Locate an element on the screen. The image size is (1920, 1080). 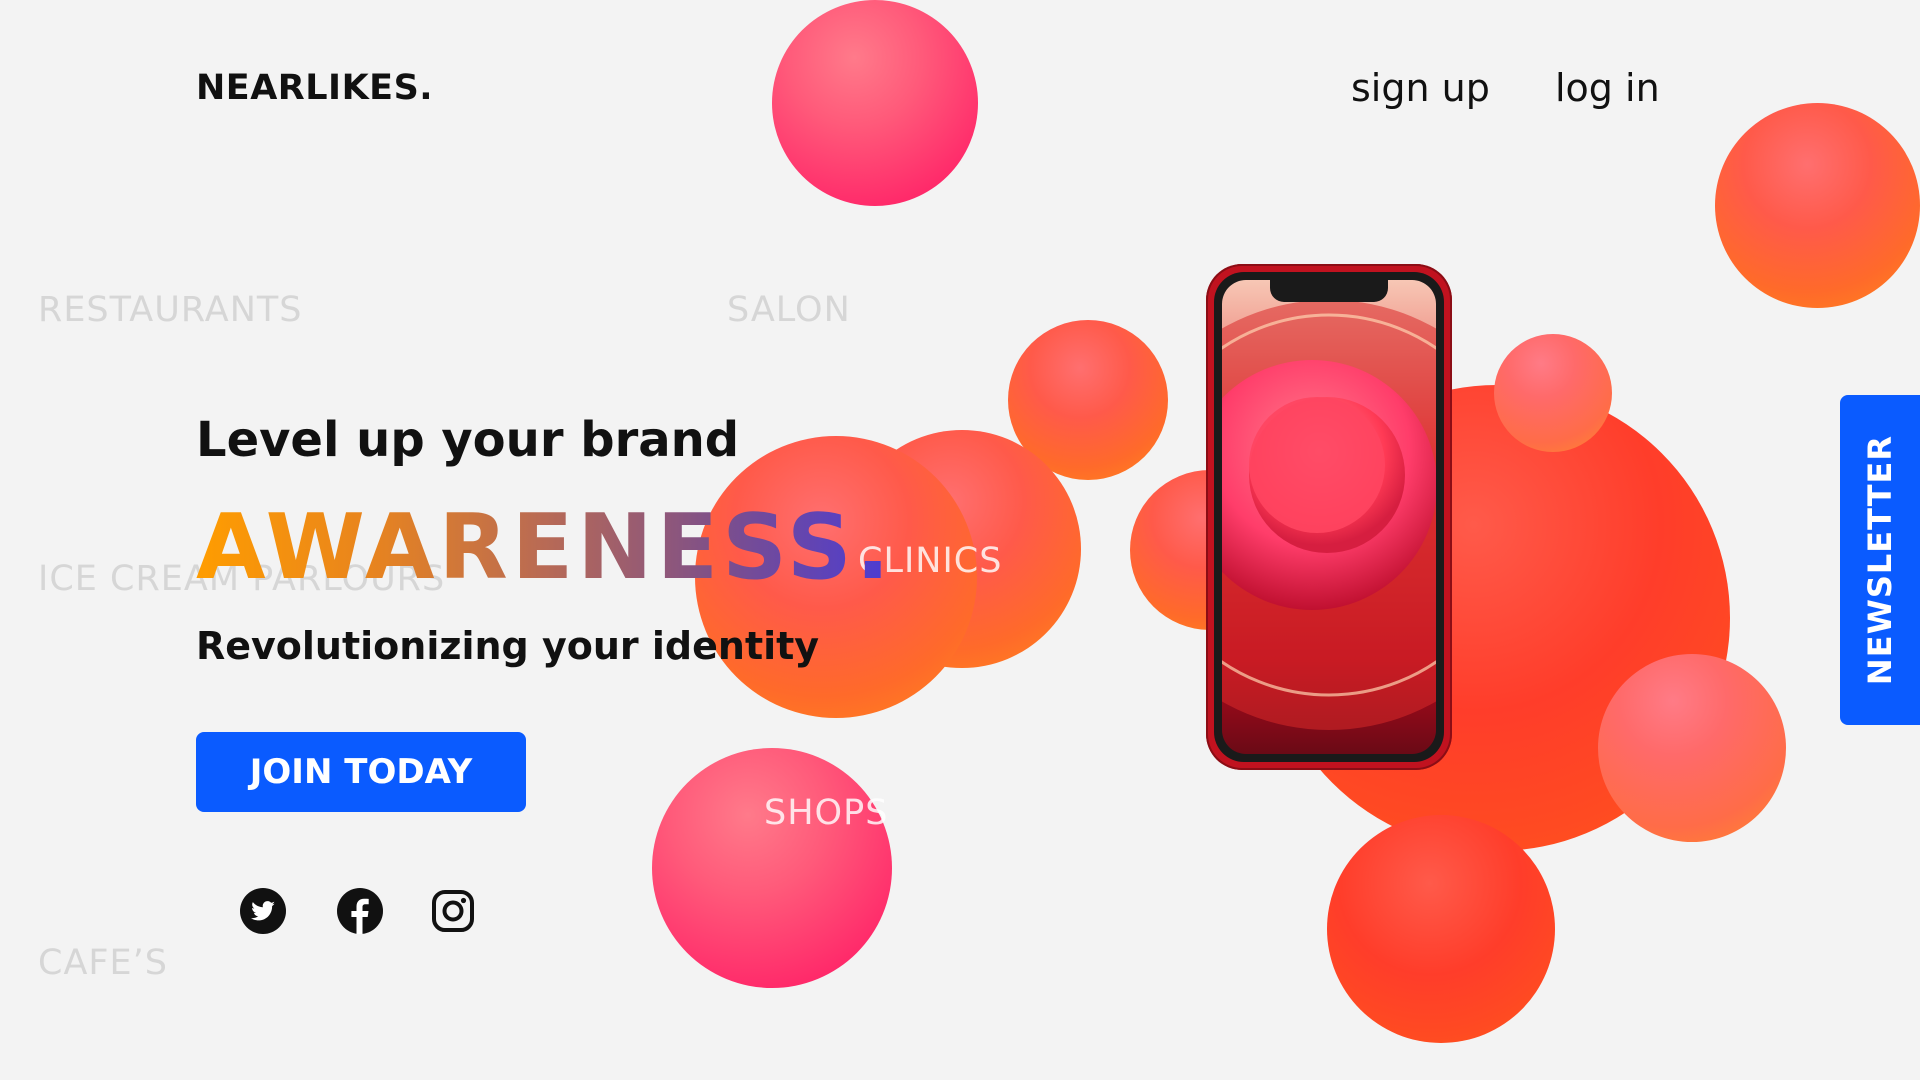
join-today-button: JOIN TODAY is located at coordinates (361, 772).